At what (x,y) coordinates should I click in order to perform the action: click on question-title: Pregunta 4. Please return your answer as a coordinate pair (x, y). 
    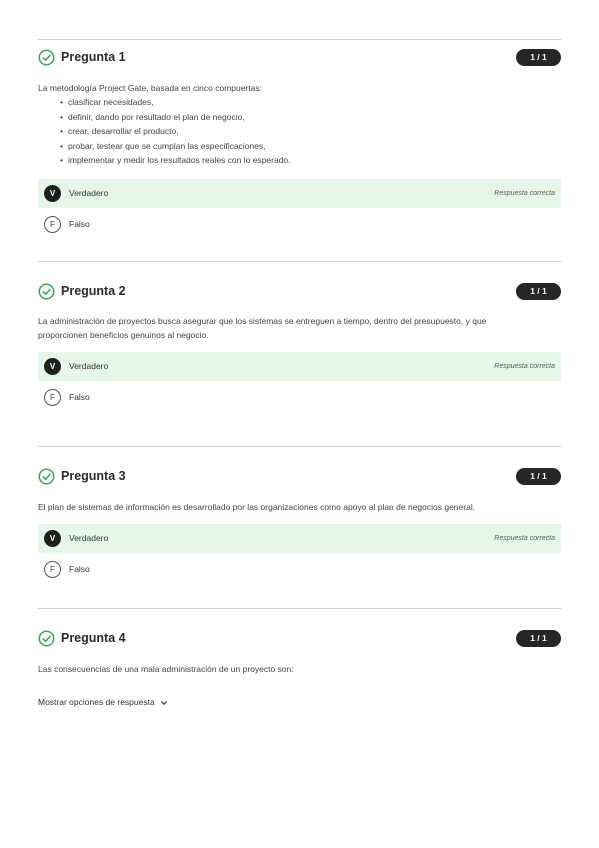
    Looking at the image, I should click on (93, 638).